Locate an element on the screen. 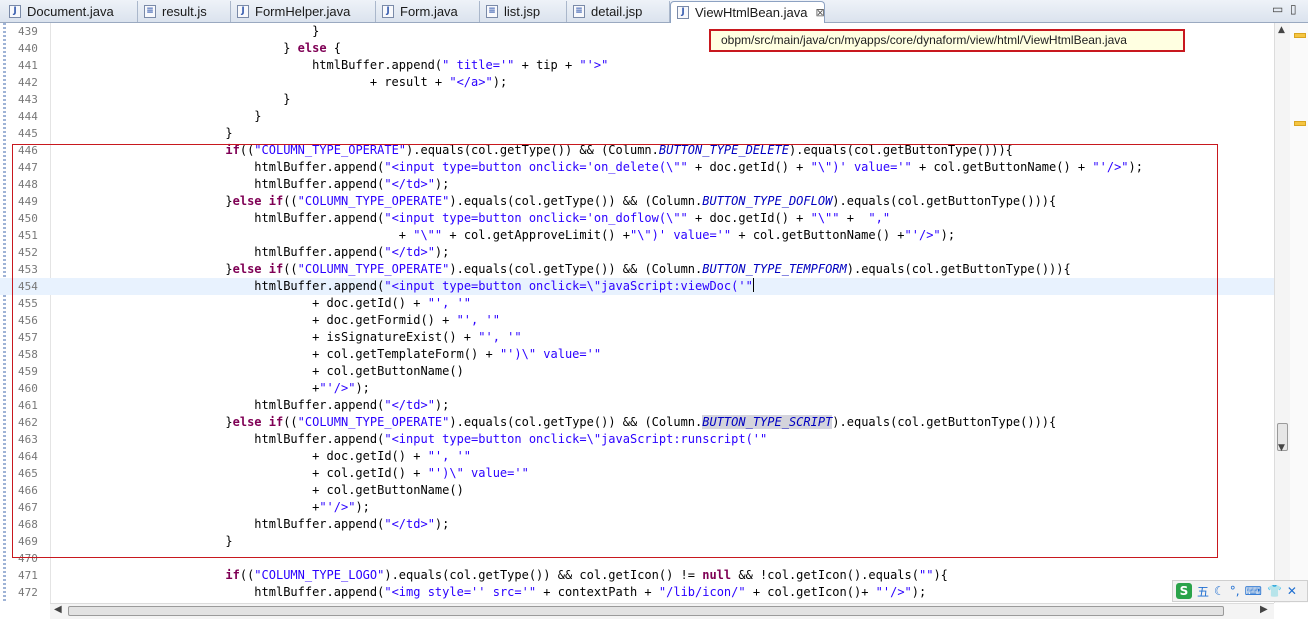 This screenshot has height=620, width=1308. code-line: 470 is located at coordinates (637, 558).